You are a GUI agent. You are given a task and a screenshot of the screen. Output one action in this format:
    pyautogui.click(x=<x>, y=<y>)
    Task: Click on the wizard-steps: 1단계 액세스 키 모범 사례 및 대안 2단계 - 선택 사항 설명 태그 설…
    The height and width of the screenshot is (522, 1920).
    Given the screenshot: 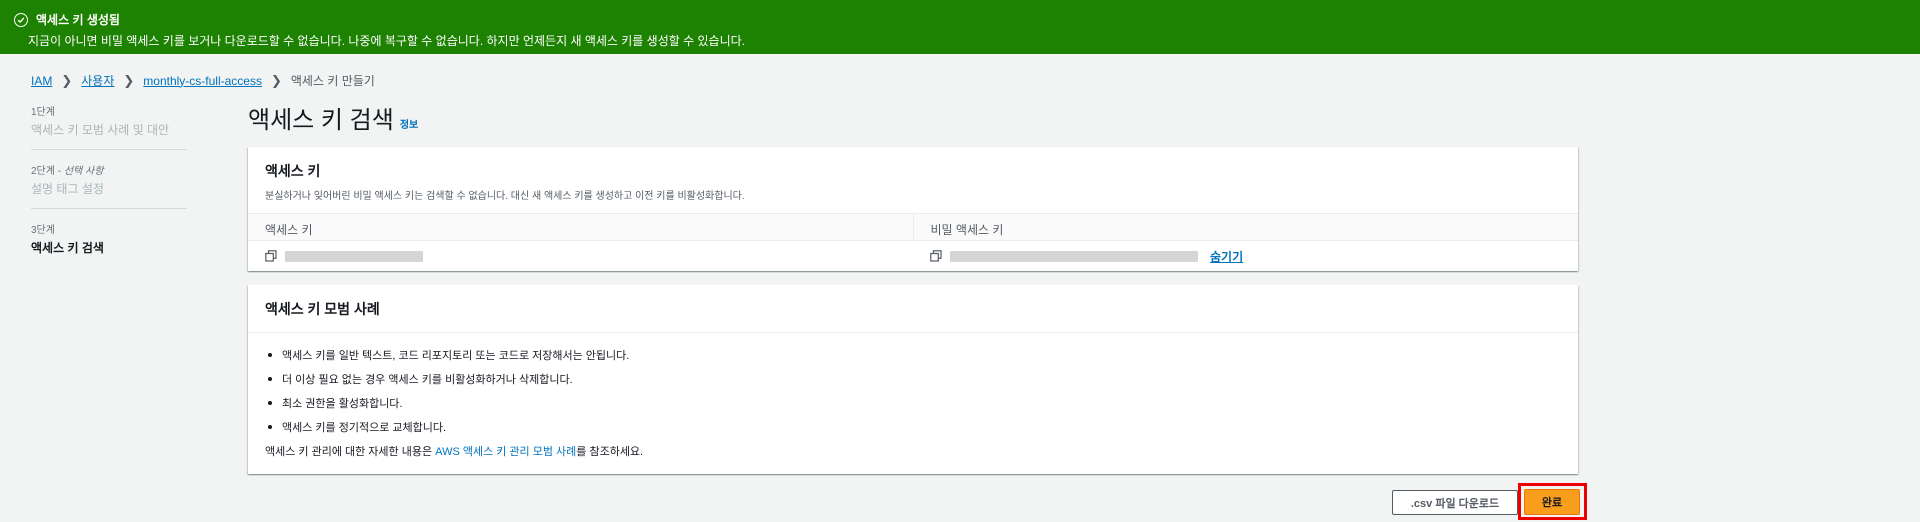 What is the action you would take?
    pyautogui.click(x=109, y=179)
    